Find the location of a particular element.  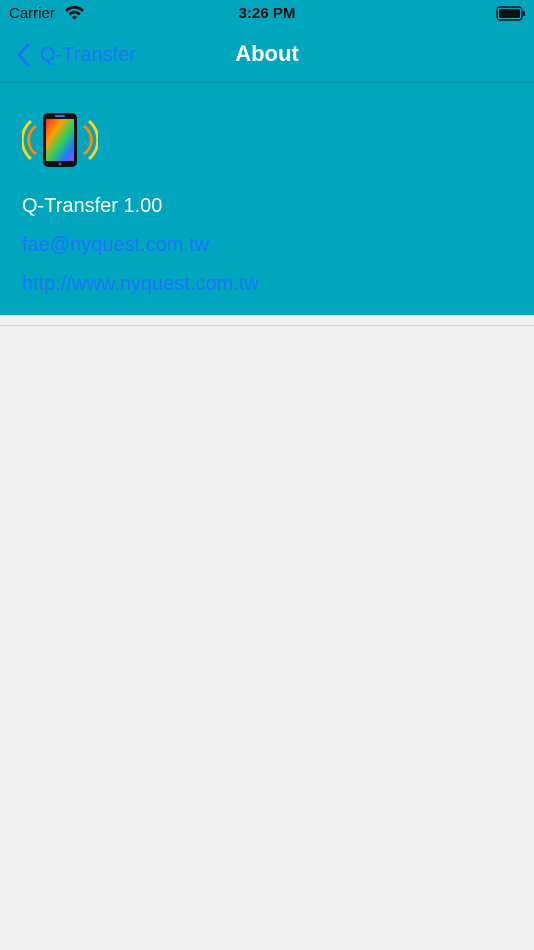

status-bar: Carrier 3:26 PM is located at coordinates (267, 14).